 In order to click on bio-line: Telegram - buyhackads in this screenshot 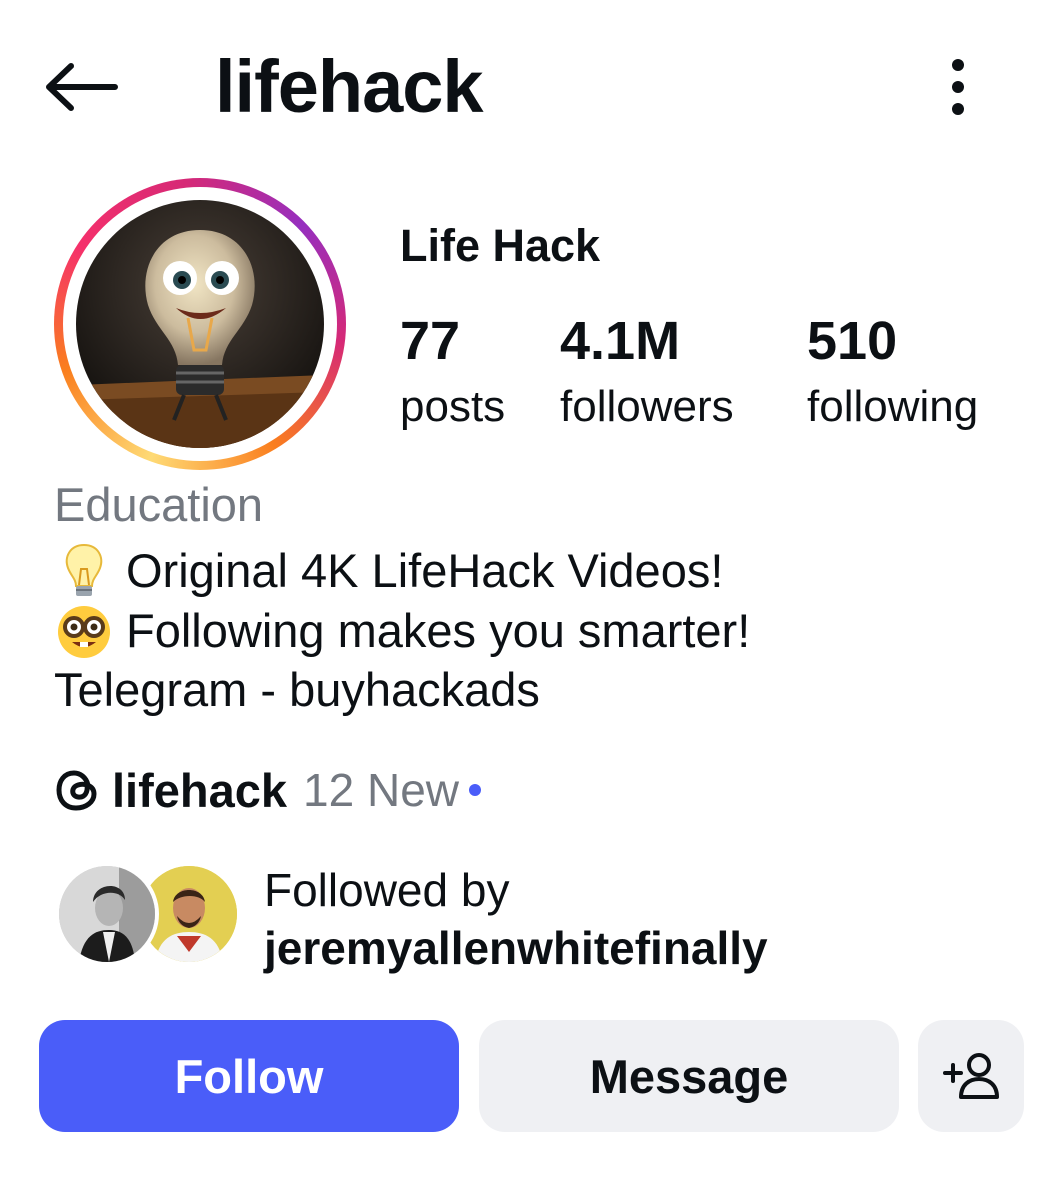, I will do `click(297, 690)`.